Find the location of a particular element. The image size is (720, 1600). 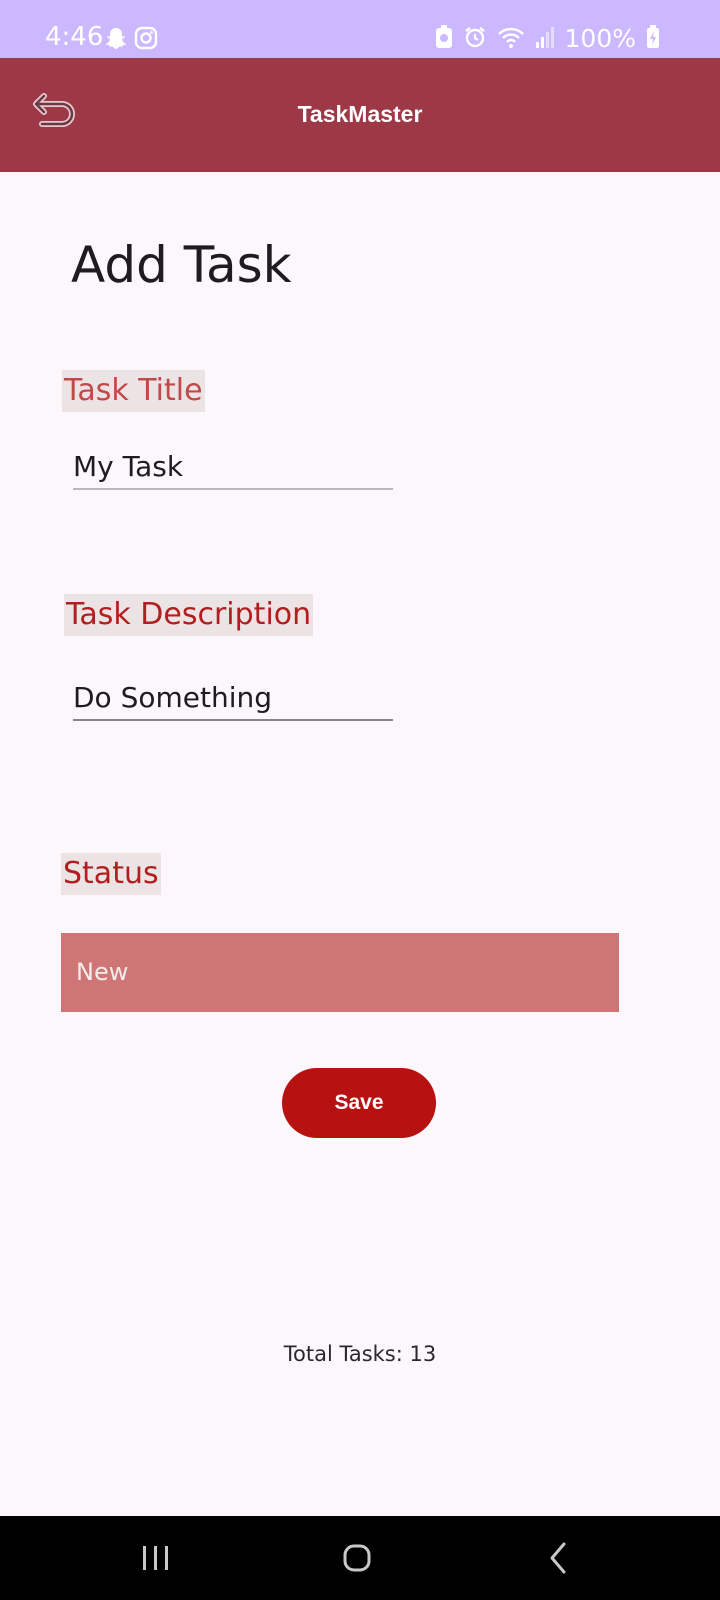

task-title-label: Task Title is located at coordinates (133, 391).